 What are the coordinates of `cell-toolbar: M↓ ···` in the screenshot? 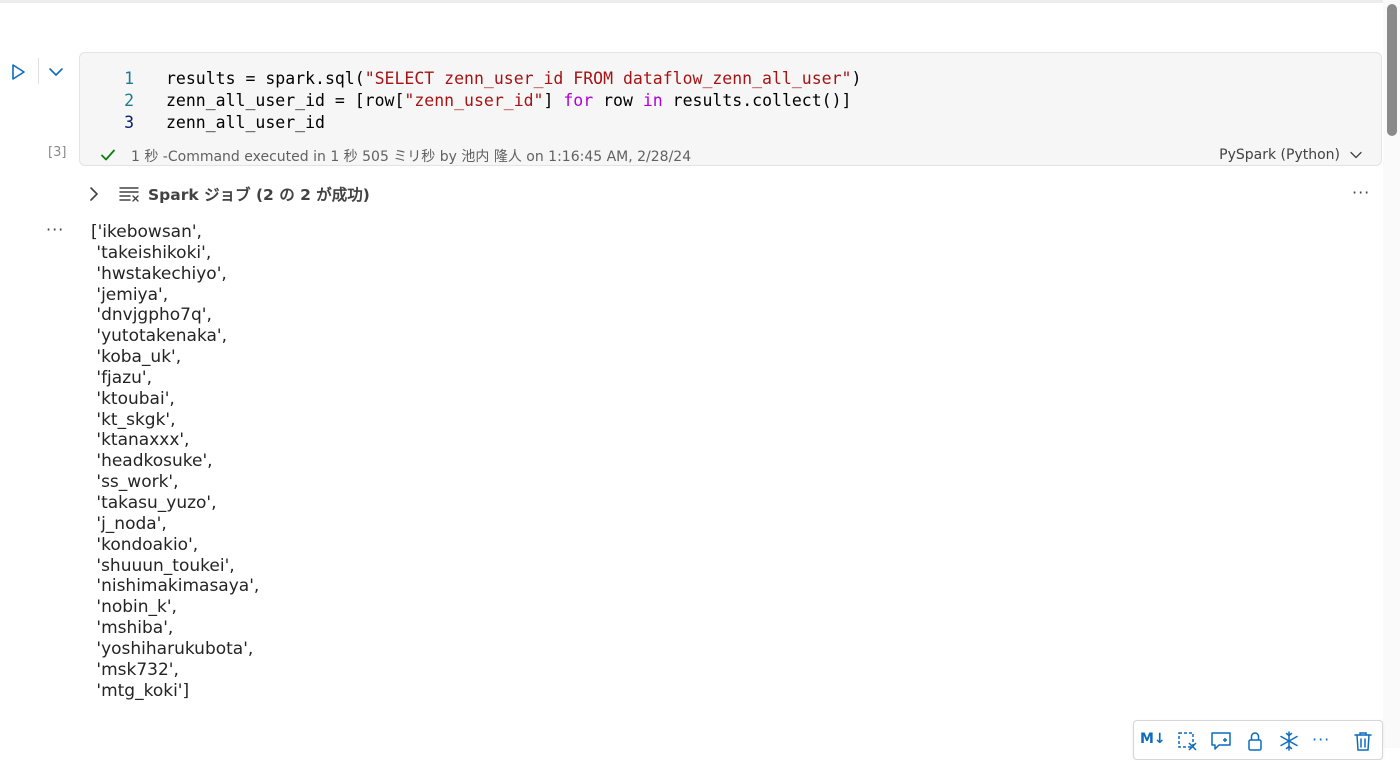 It's located at (1258, 740).